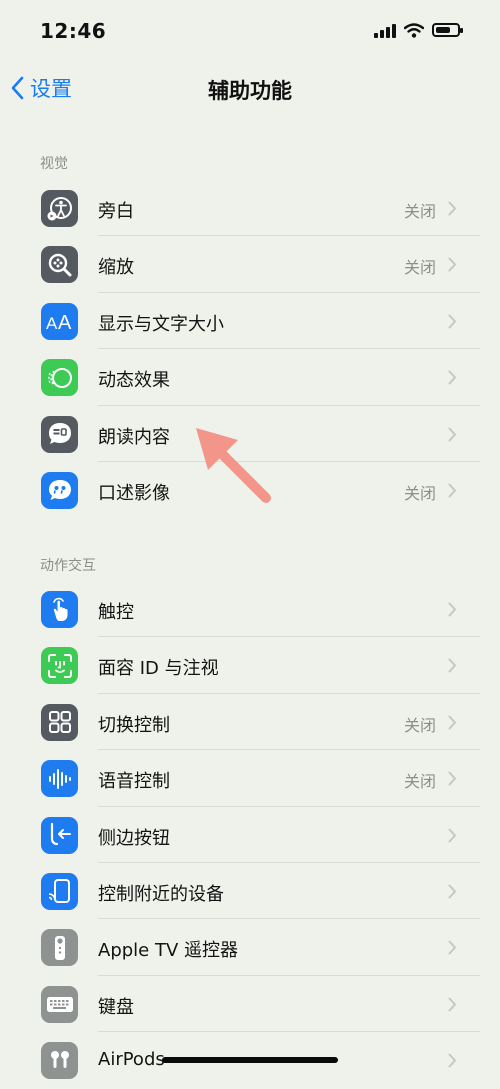 Image resolution: width=500 pixels, height=1089 pixels. What do you see at coordinates (59, 378) in the screenshot?
I see `motion-icon` at bounding box center [59, 378].